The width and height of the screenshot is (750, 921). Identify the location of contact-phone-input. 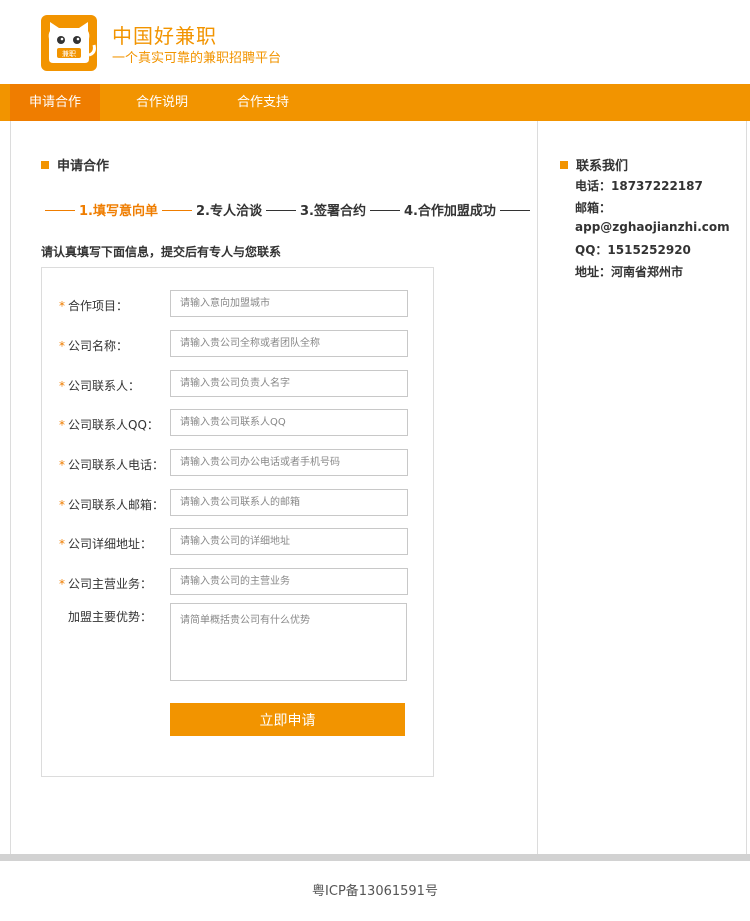
(289, 462).